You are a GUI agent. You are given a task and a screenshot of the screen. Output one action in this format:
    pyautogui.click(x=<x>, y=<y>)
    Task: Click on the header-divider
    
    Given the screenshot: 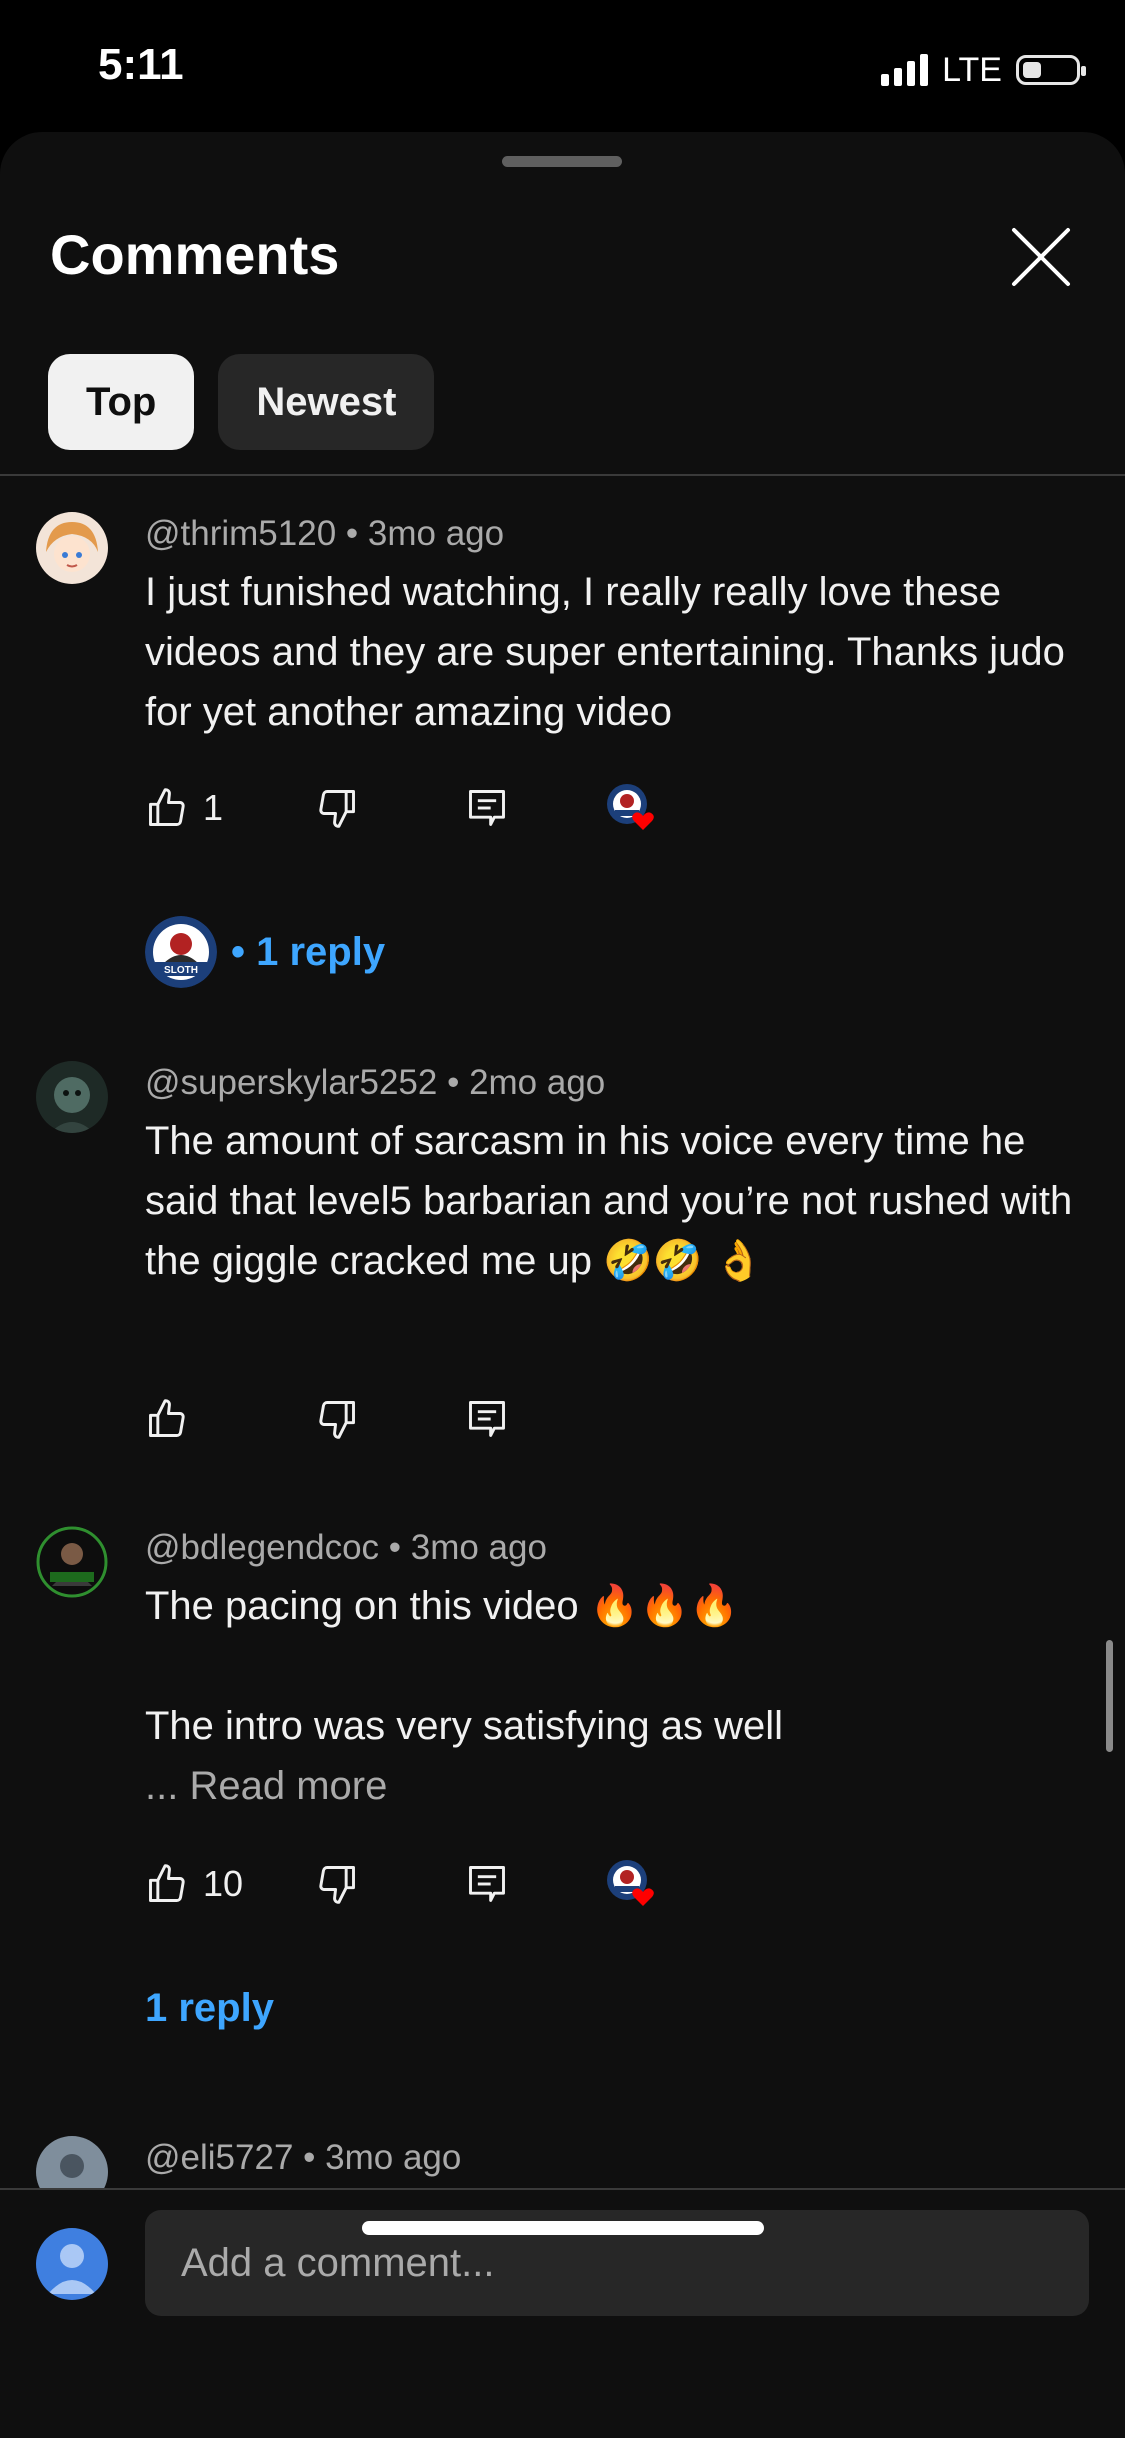 What is the action you would take?
    pyautogui.click(x=562, y=475)
    